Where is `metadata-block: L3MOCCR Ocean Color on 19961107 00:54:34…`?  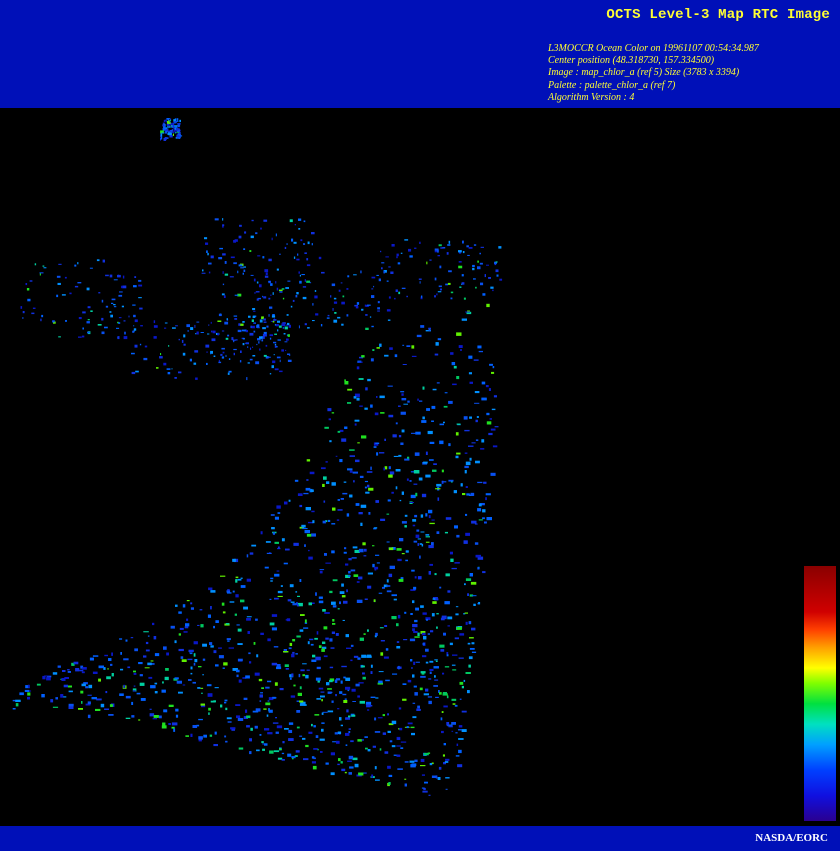 metadata-block: L3MOCCR Ocean Color on 19961107 00:54:34… is located at coordinates (653, 73).